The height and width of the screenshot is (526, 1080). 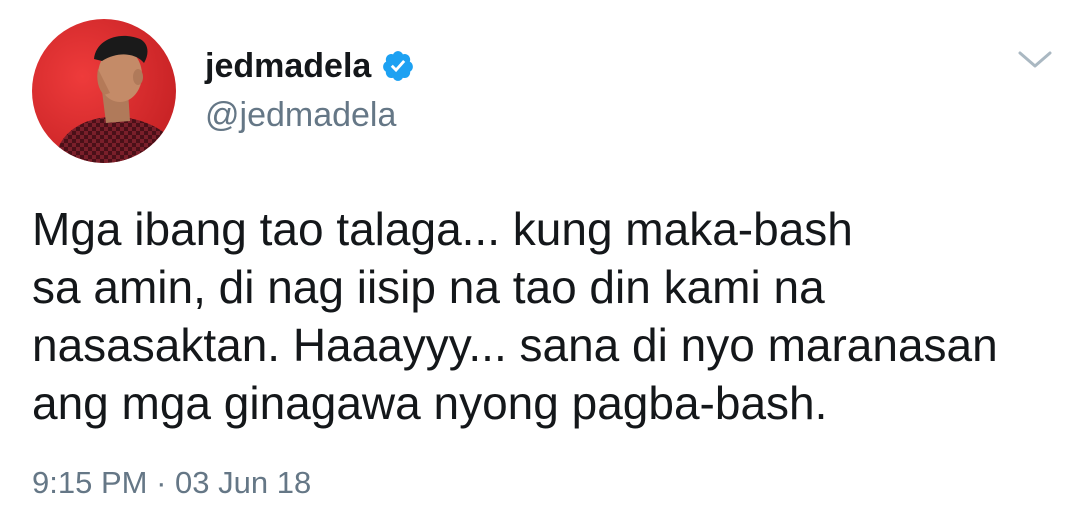 What do you see at coordinates (428, 287) in the screenshot?
I see `tweet-text-line: sa amin, di nag iisip na tao din kami na` at bounding box center [428, 287].